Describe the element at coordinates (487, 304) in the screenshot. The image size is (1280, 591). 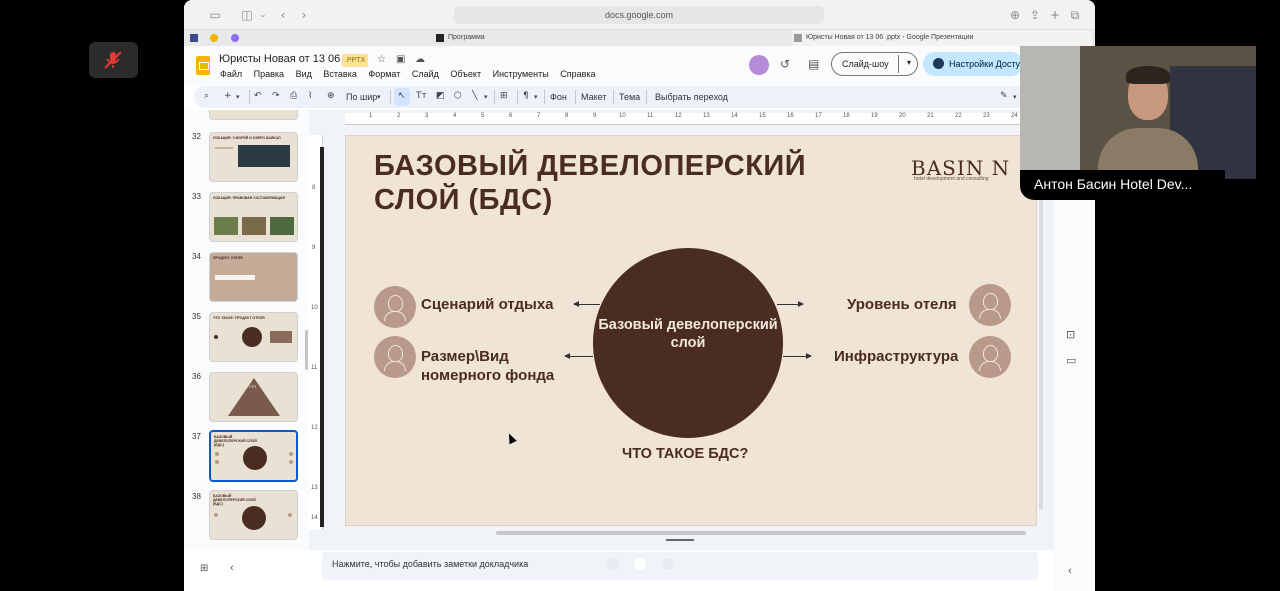
I see `label-vacation-scenario: Сценарий отдыха` at that location.